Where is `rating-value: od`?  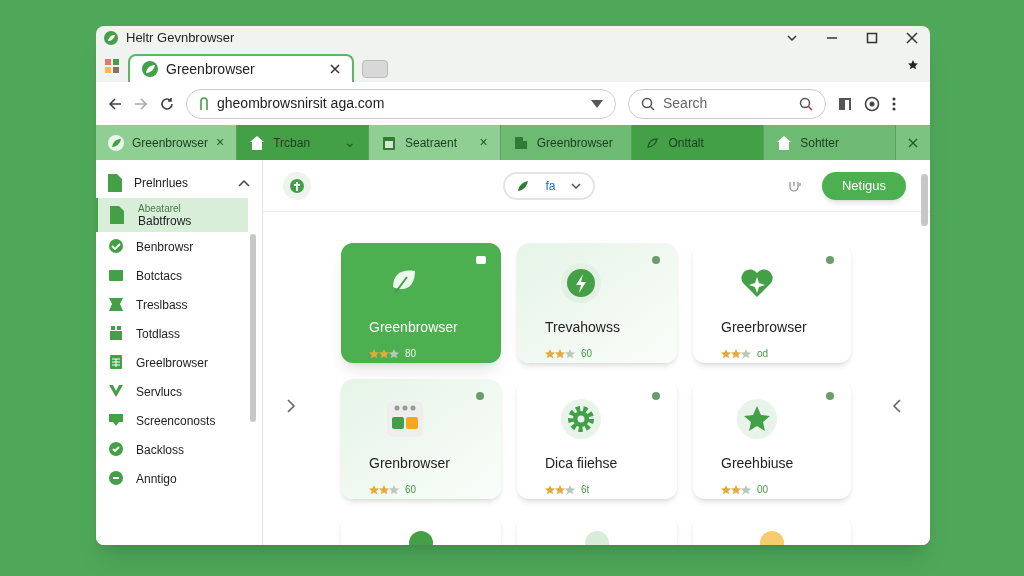 rating-value: od is located at coordinates (763, 354).